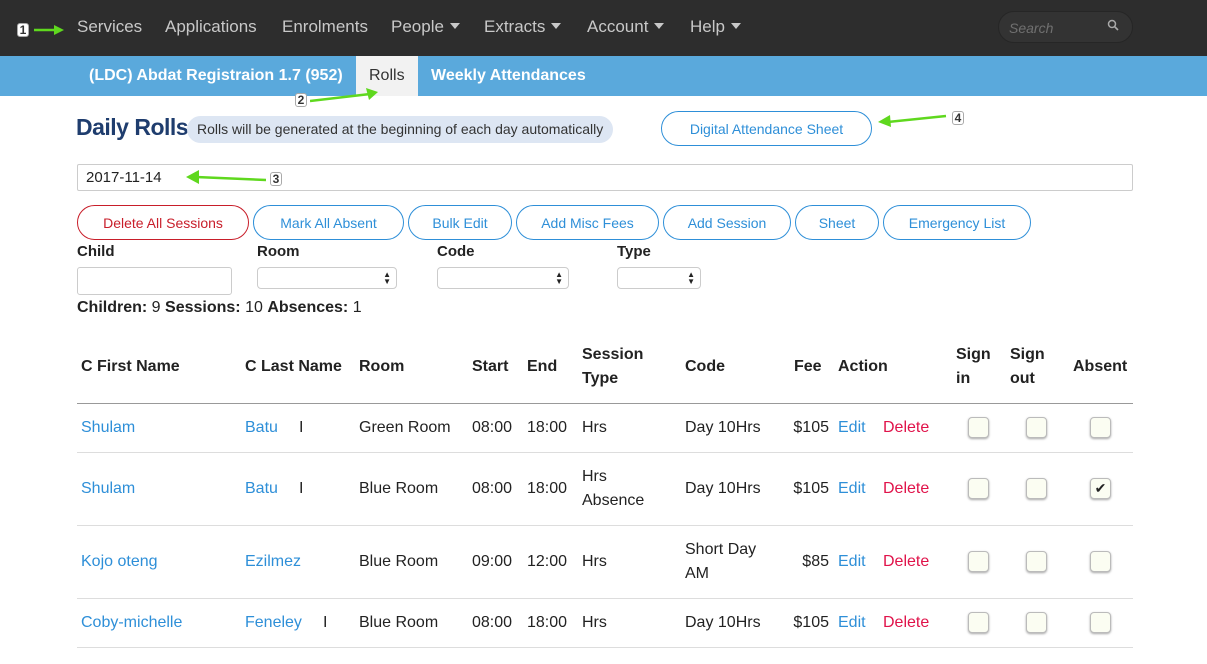 Image resolution: width=1207 pixels, height=664 pixels. Describe the element at coordinates (154, 281) in the screenshot. I see `child-filter-input` at that location.